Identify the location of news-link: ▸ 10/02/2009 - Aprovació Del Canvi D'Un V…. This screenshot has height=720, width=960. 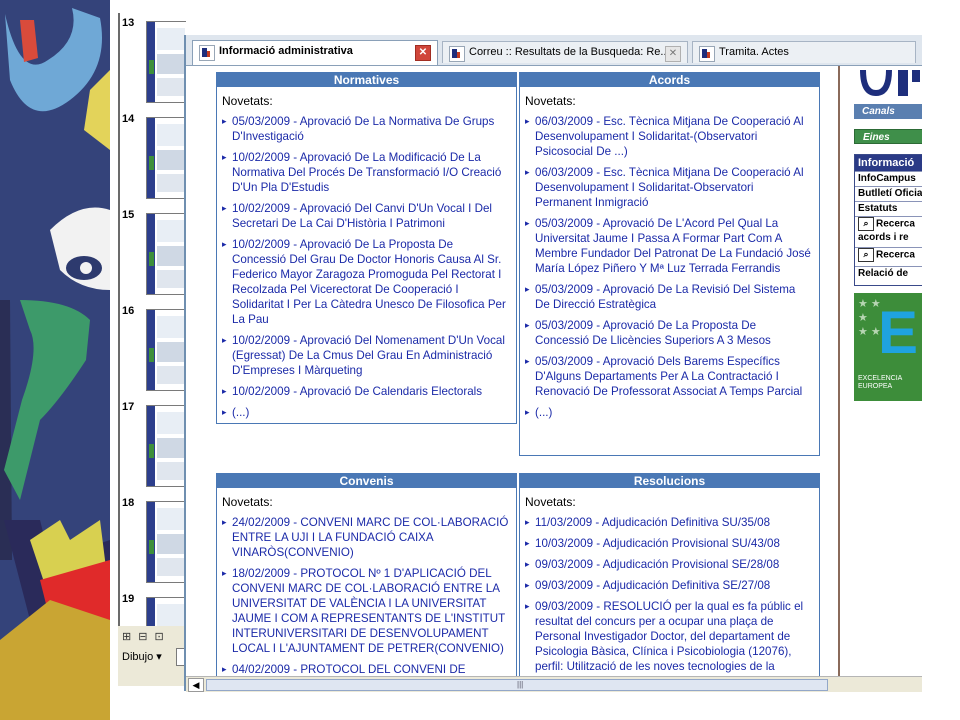
(366, 216).